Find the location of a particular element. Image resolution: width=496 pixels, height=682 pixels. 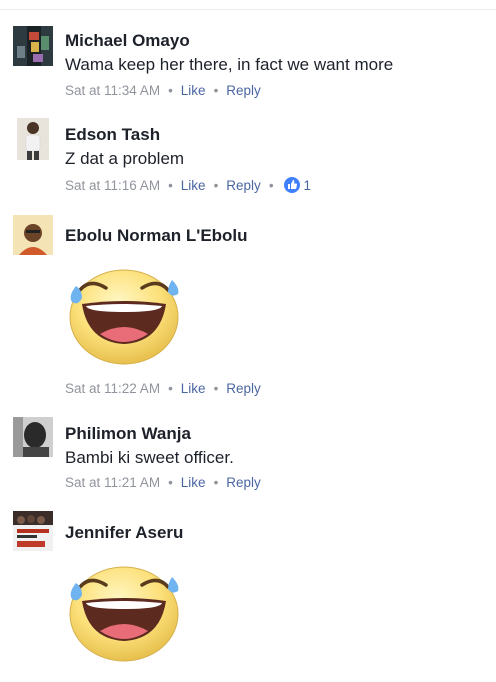

comment-text: Z dat a problem is located at coordinates (125, 158).